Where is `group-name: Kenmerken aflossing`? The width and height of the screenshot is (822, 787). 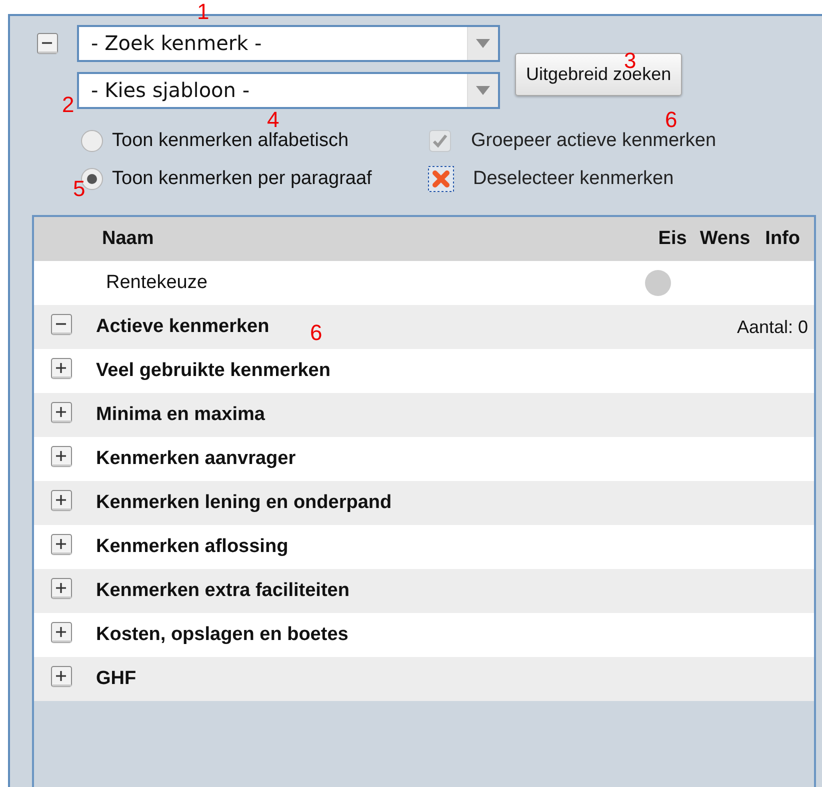
group-name: Kenmerken aflossing is located at coordinates (192, 547).